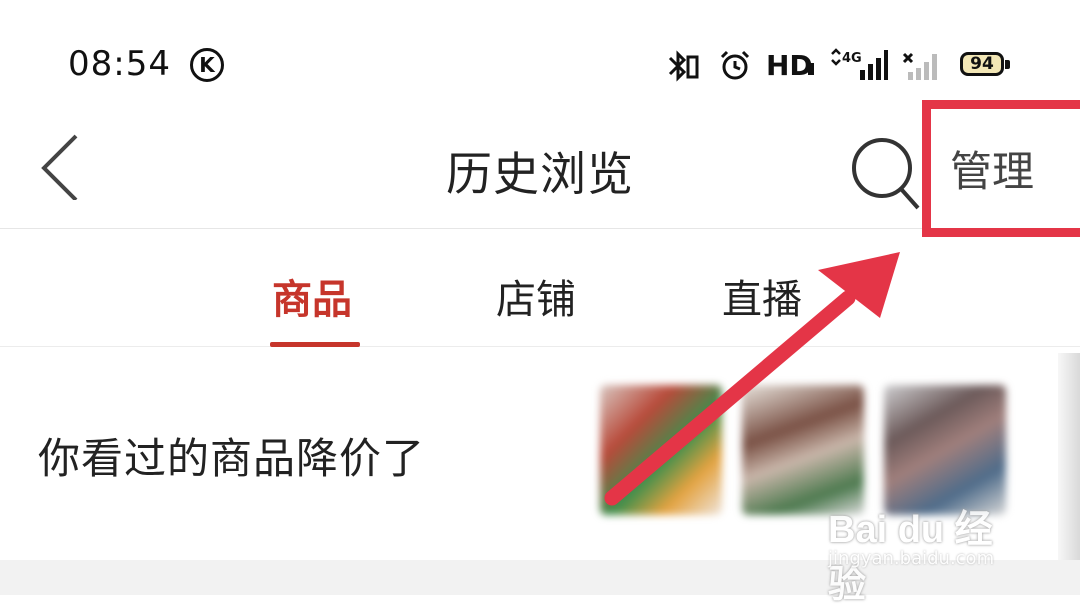  What do you see at coordinates (928, 542) in the screenshot?
I see `baidu-watermark: Bai du 经验 jingyan.baidu.com` at bounding box center [928, 542].